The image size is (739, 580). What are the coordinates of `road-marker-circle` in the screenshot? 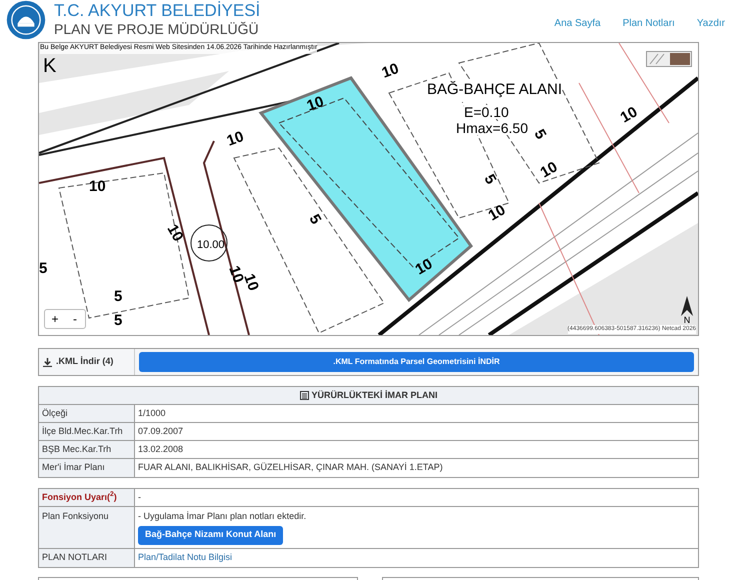 It's located at (209, 243).